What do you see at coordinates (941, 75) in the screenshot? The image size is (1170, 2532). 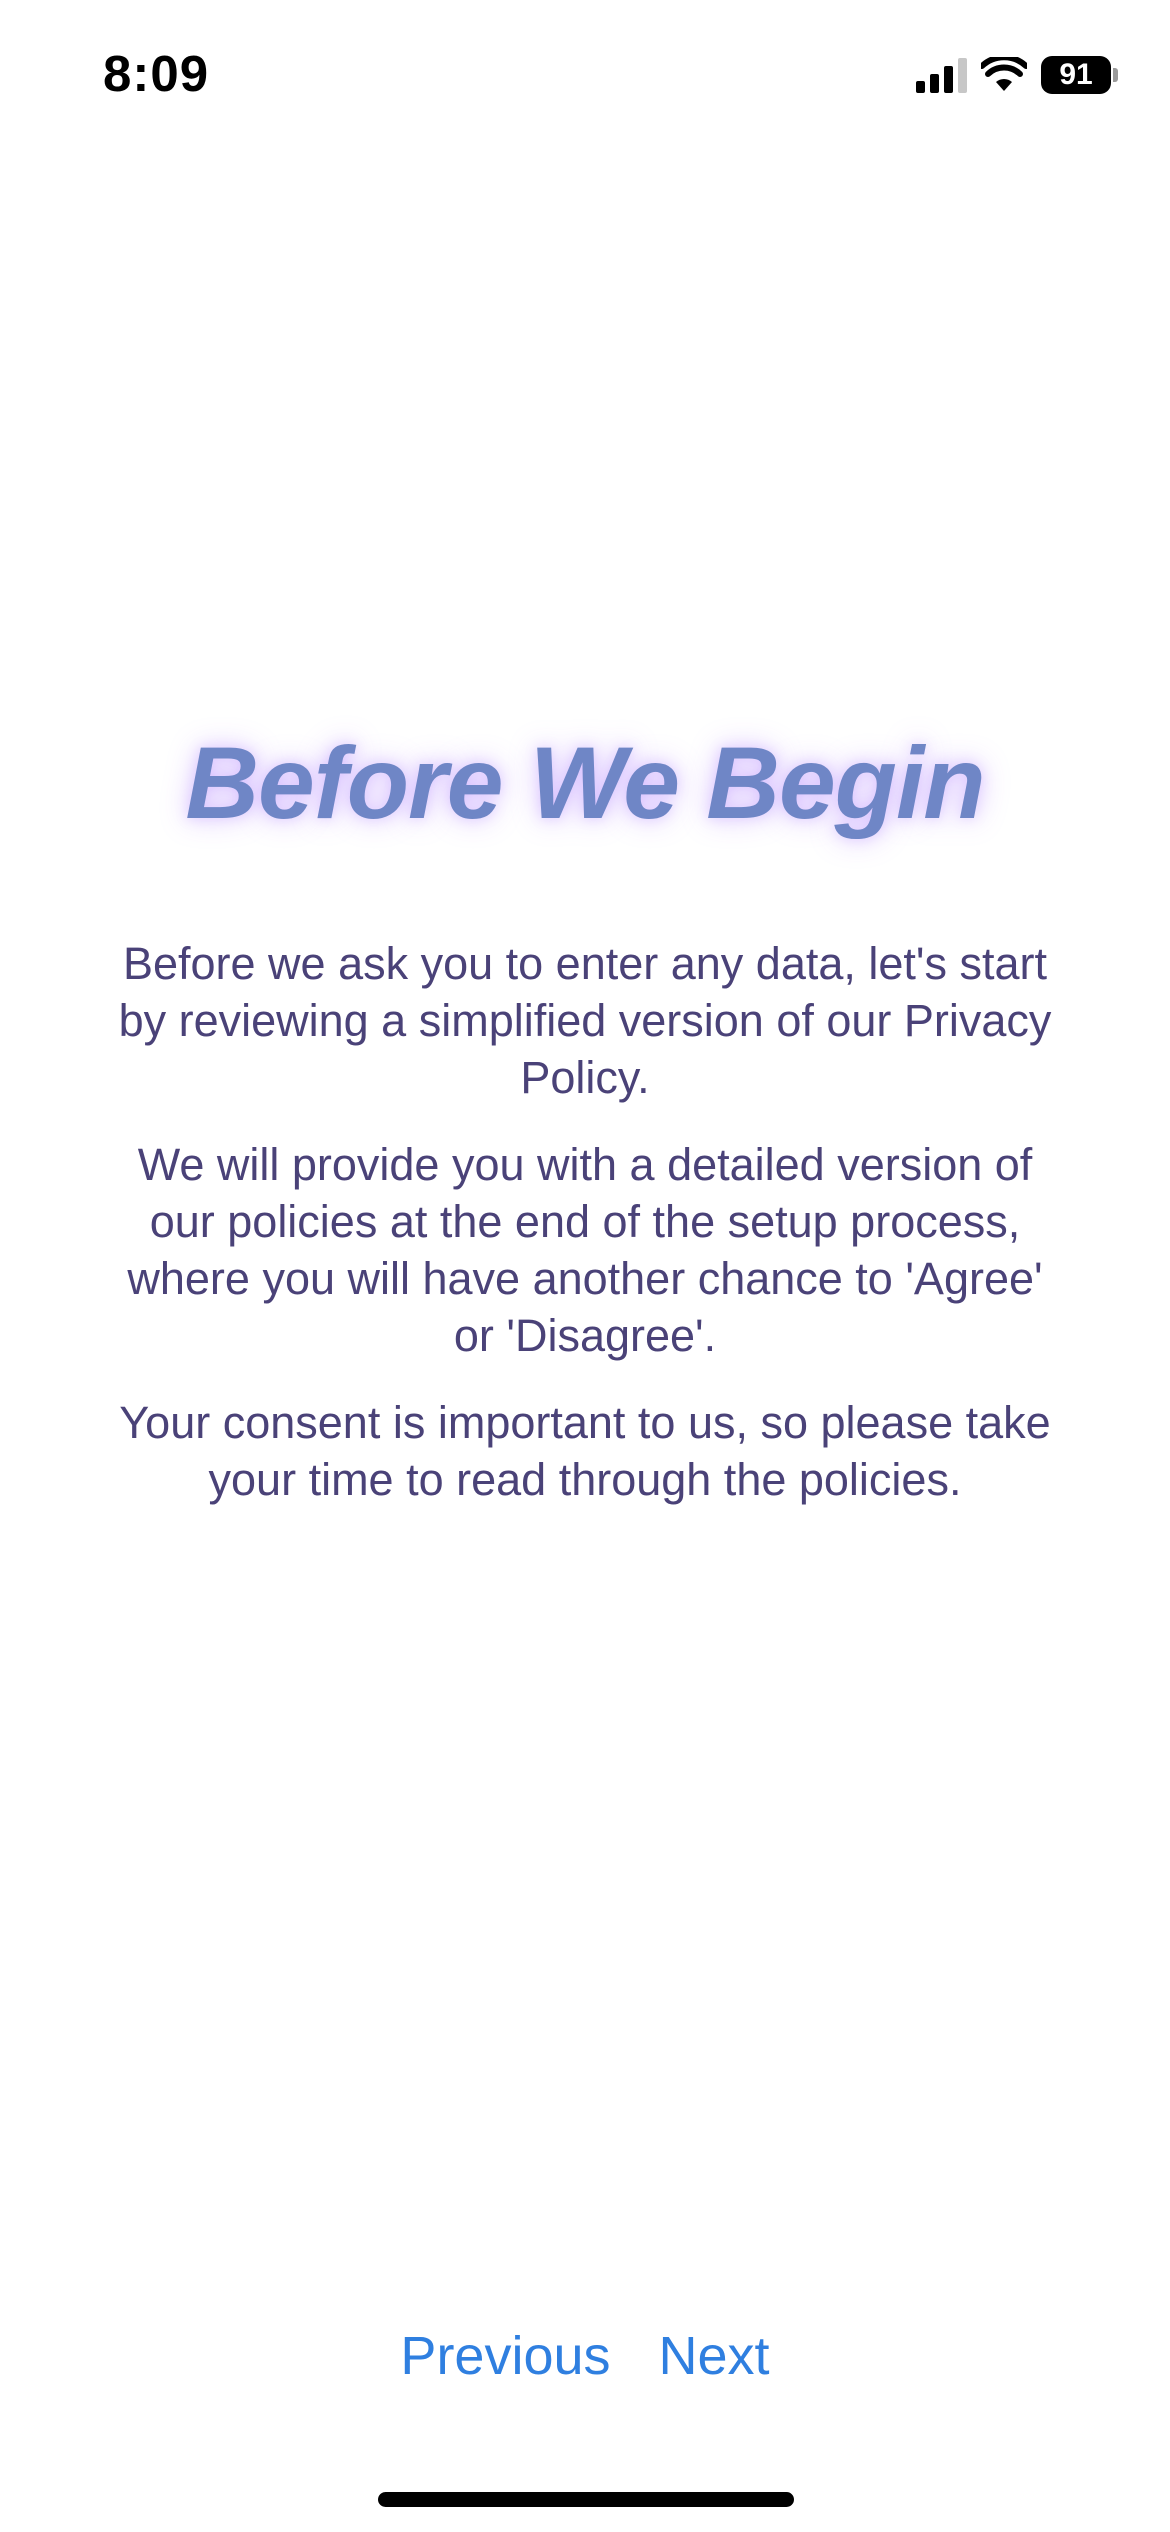 I see `cellular-signal-icon` at bounding box center [941, 75].